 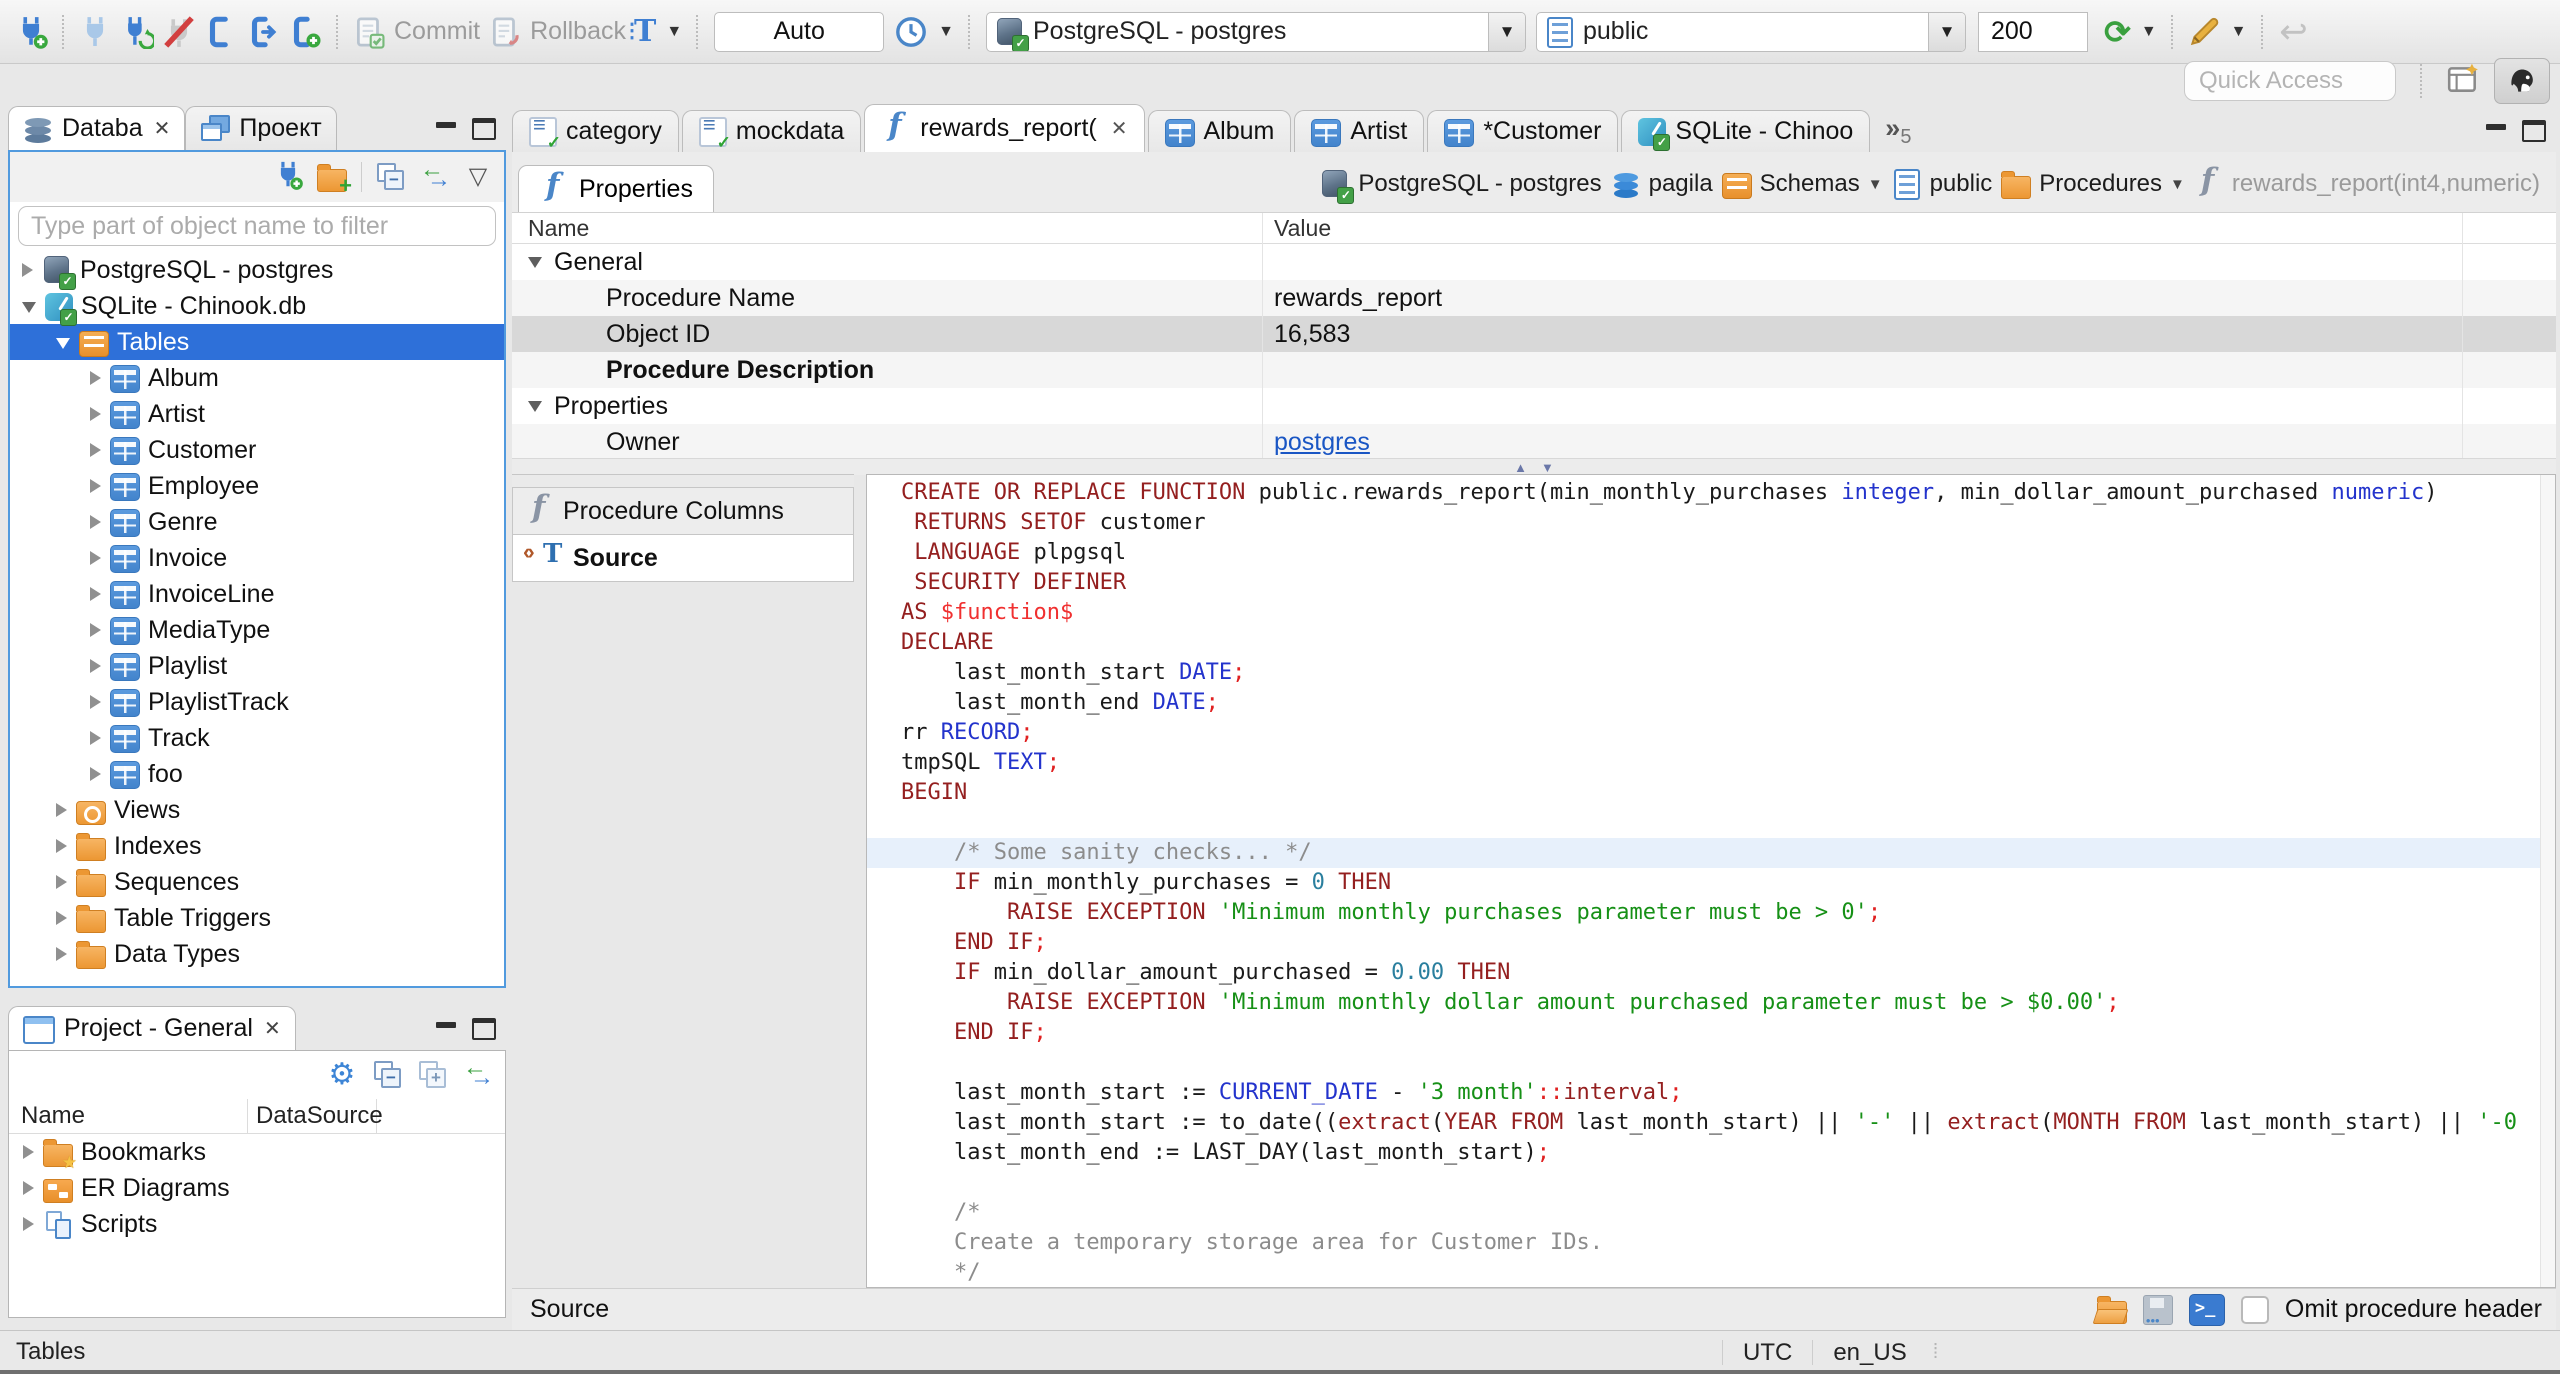 What do you see at coordinates (1506, 31) in the screenshot?
I see `dropdown-button: ▼` at bounding box center [1506, 31].